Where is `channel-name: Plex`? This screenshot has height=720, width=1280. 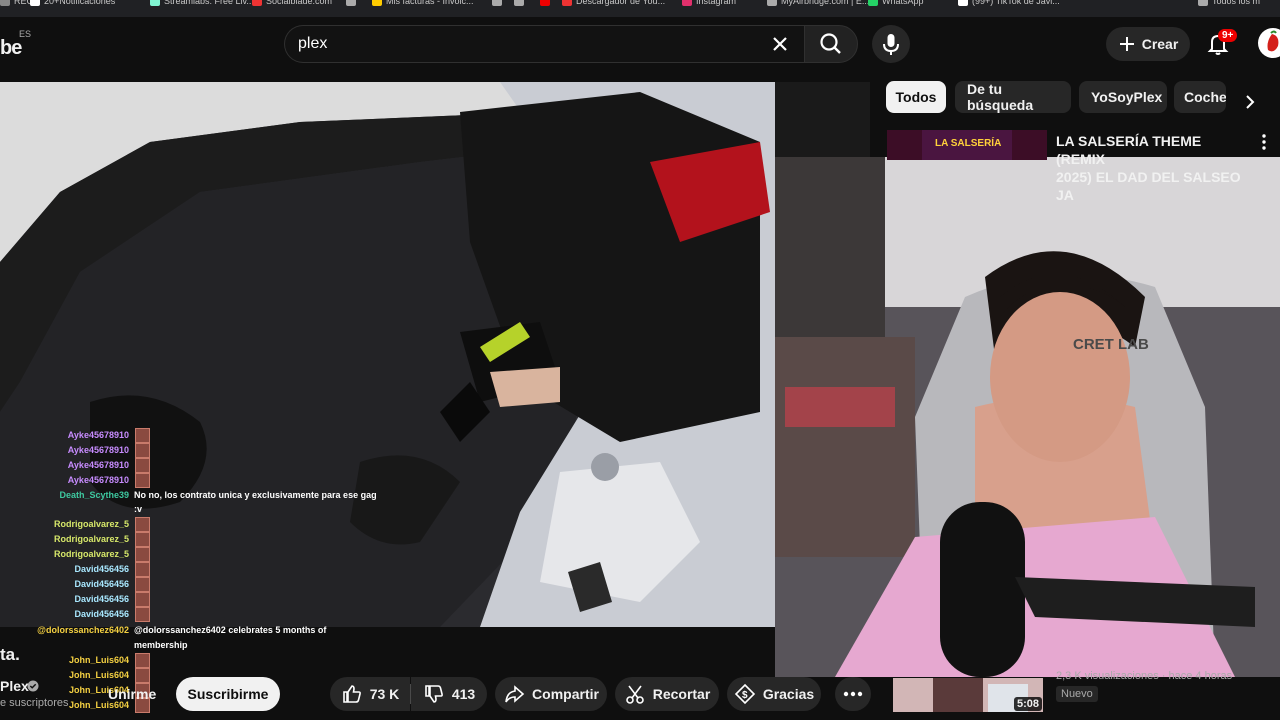
channel-name: Plex is located at coordinates (14, 686).